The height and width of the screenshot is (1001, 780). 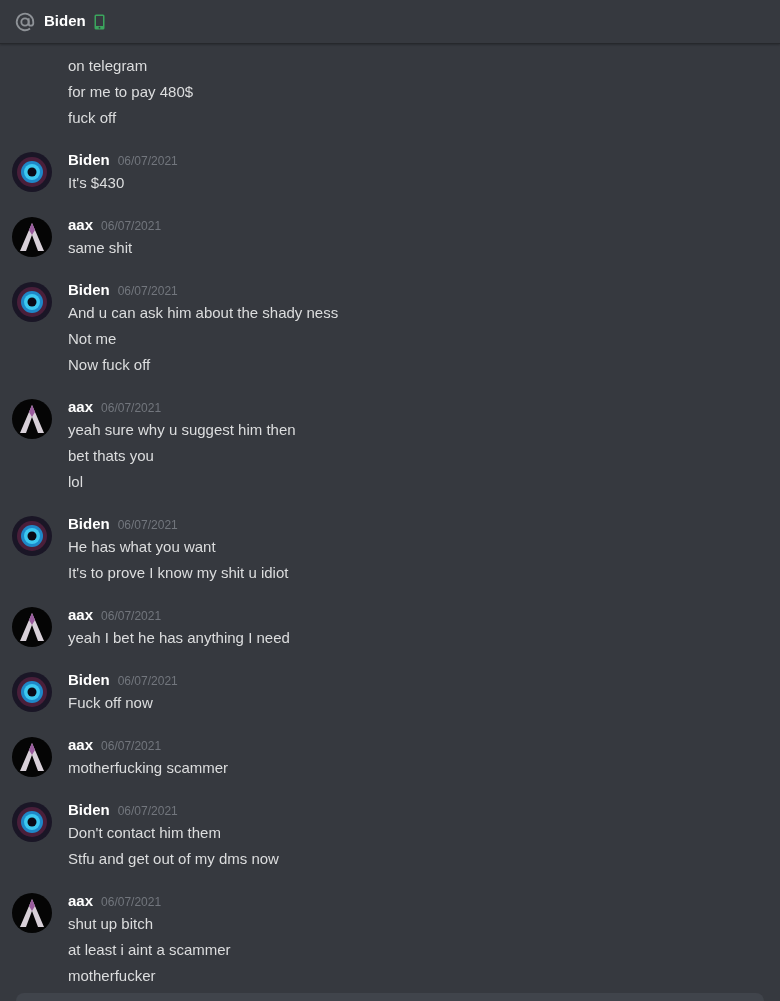 I want to click on message-text: yeah sure why u suggest him then, so click(x=182, y=430).